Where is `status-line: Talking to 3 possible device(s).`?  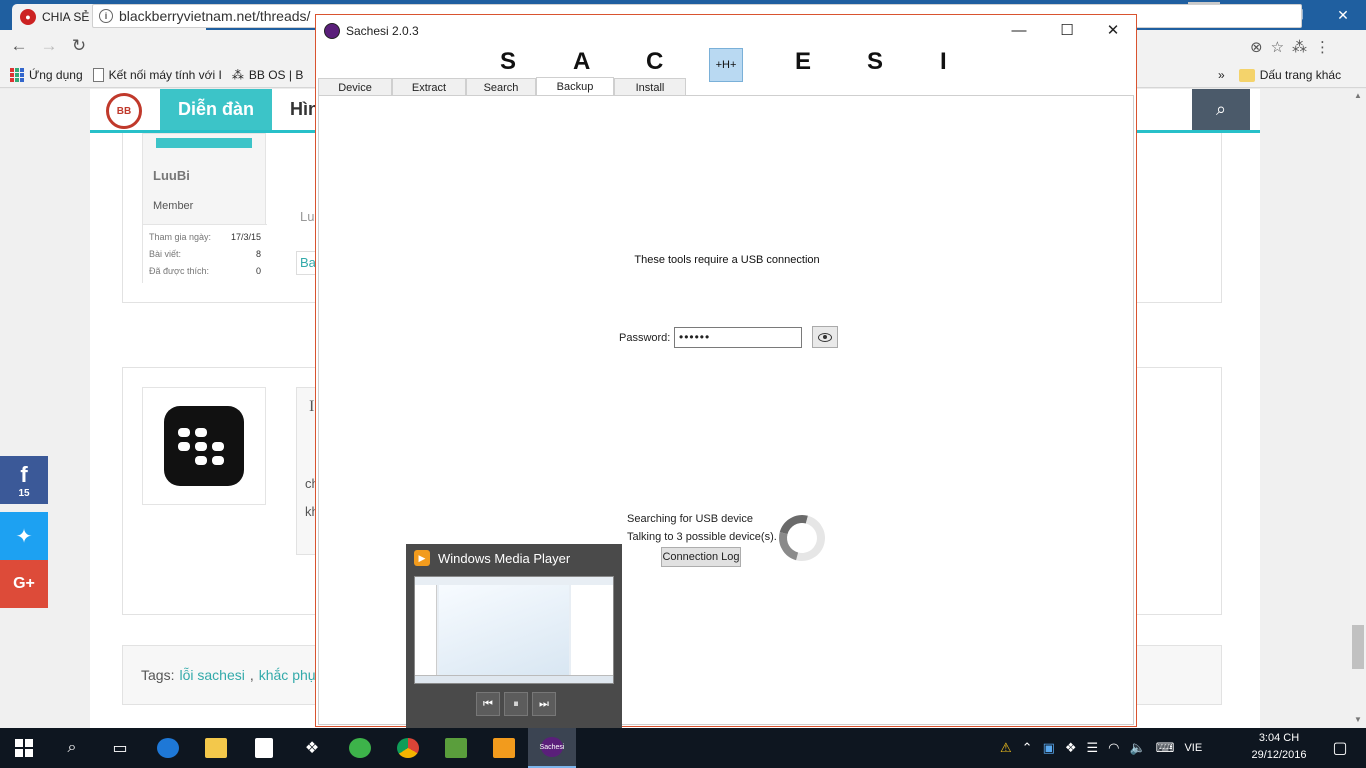 status-line: Talking to 3 possible device(s). is located at coordinates (702, 537).